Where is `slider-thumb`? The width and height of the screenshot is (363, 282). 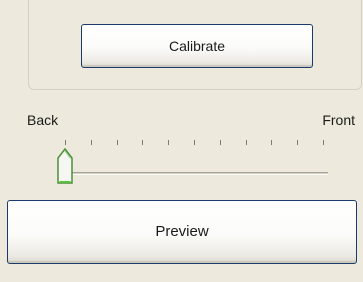 slider-thumb is located at coordinates (65, 167).